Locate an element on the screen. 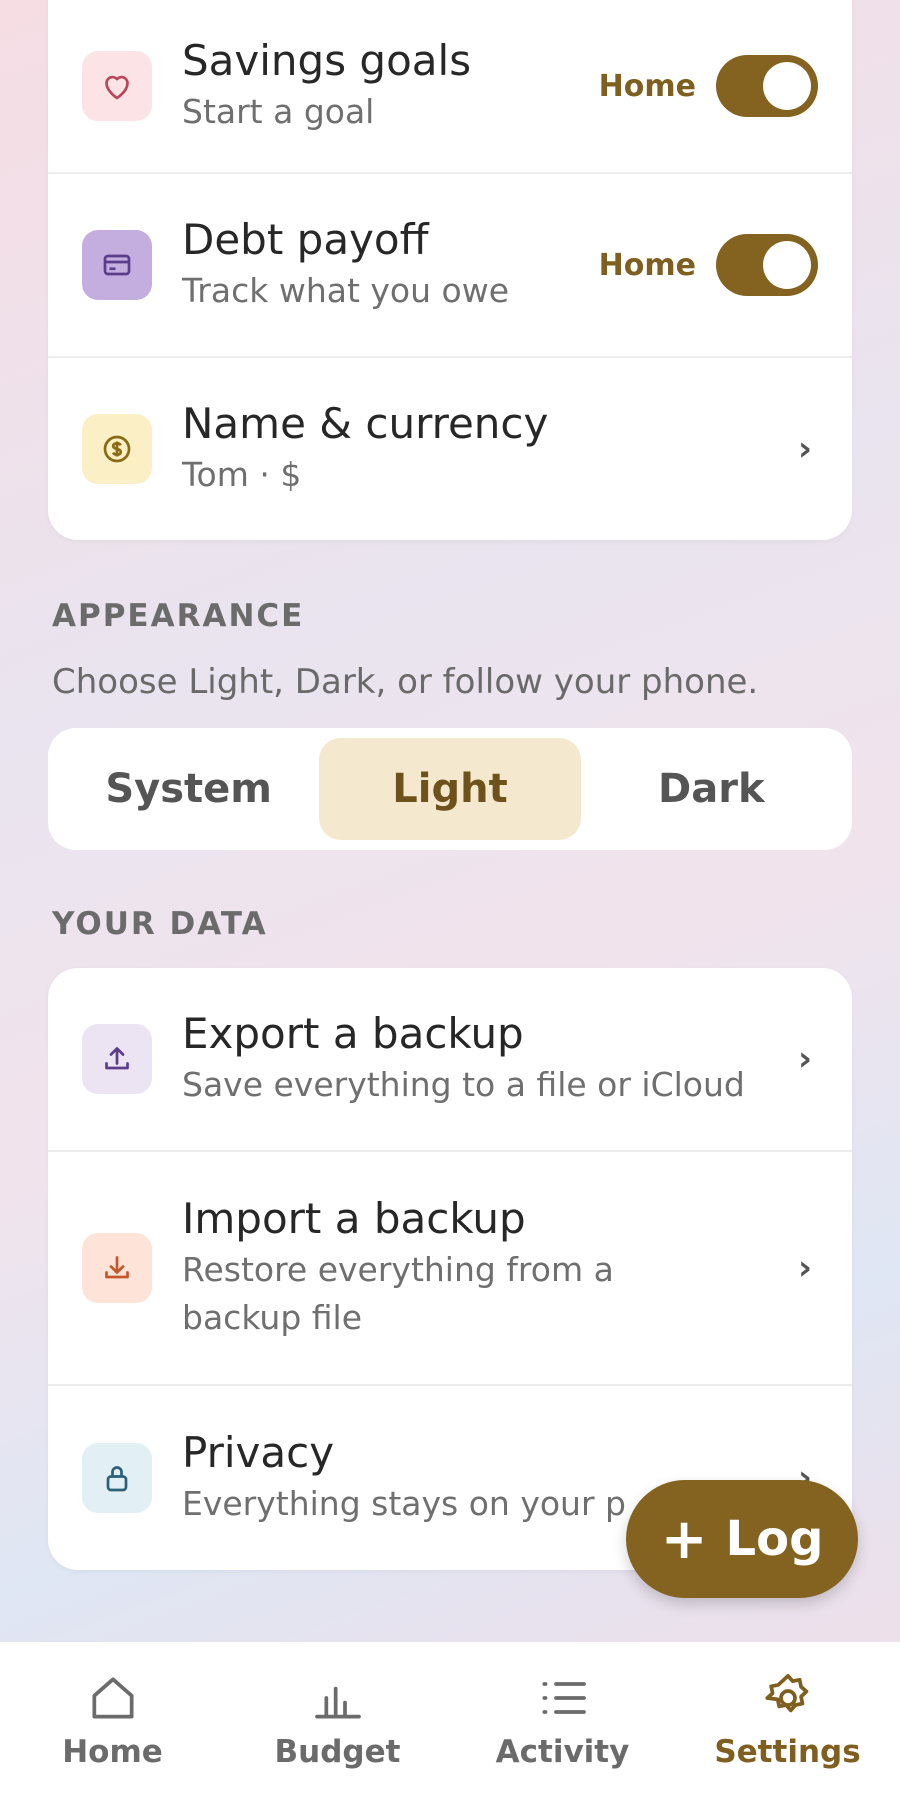  log-fab-button: + Log is located at coordinates (742, 1539).